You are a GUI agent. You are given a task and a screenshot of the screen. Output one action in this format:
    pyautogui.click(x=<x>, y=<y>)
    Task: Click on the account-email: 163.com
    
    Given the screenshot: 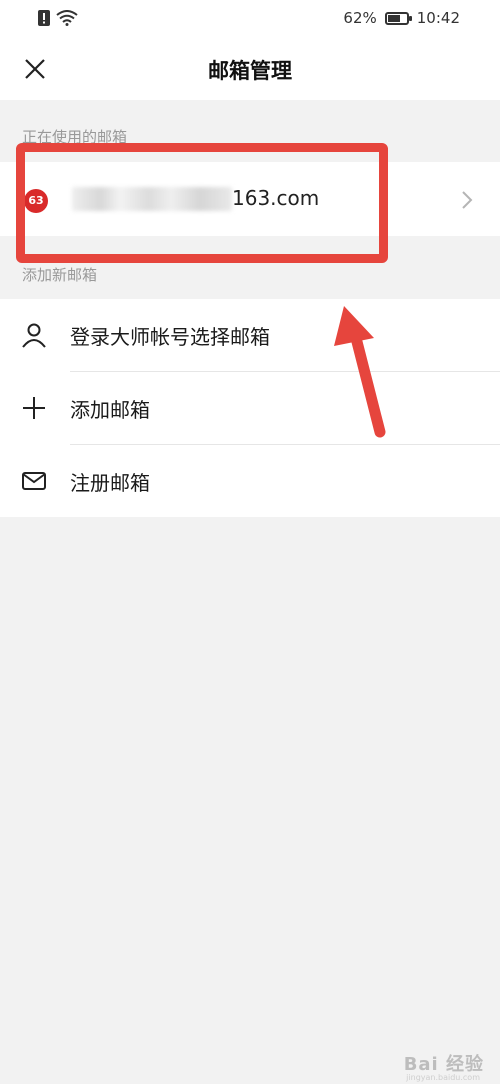 What is the action you would take?
    pyautogui.click(x=276, y=198)
    